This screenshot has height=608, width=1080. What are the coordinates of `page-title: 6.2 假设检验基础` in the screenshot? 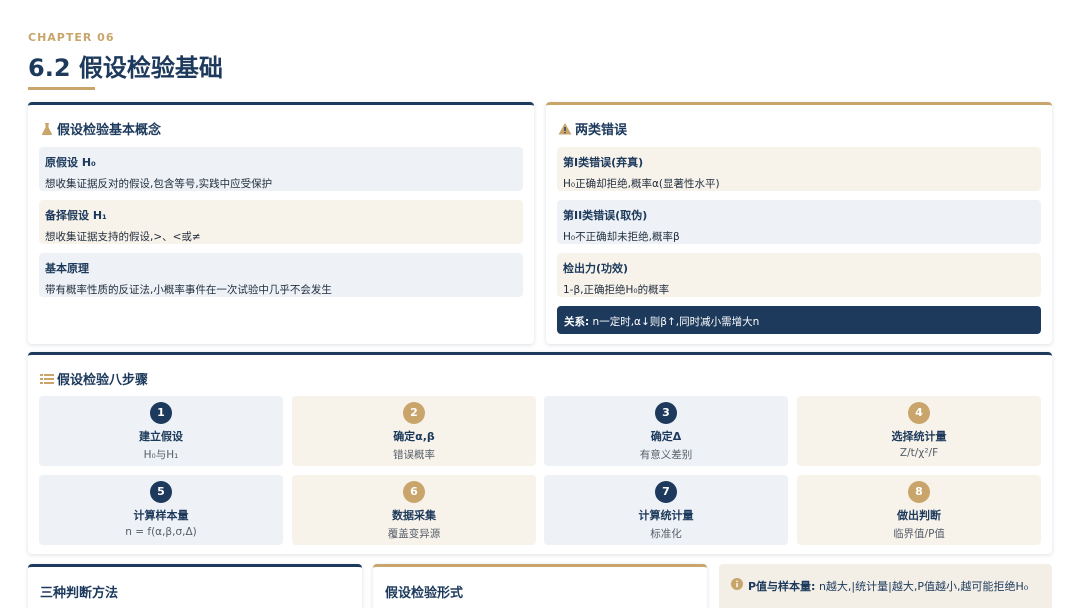 It's located at (125, 68).